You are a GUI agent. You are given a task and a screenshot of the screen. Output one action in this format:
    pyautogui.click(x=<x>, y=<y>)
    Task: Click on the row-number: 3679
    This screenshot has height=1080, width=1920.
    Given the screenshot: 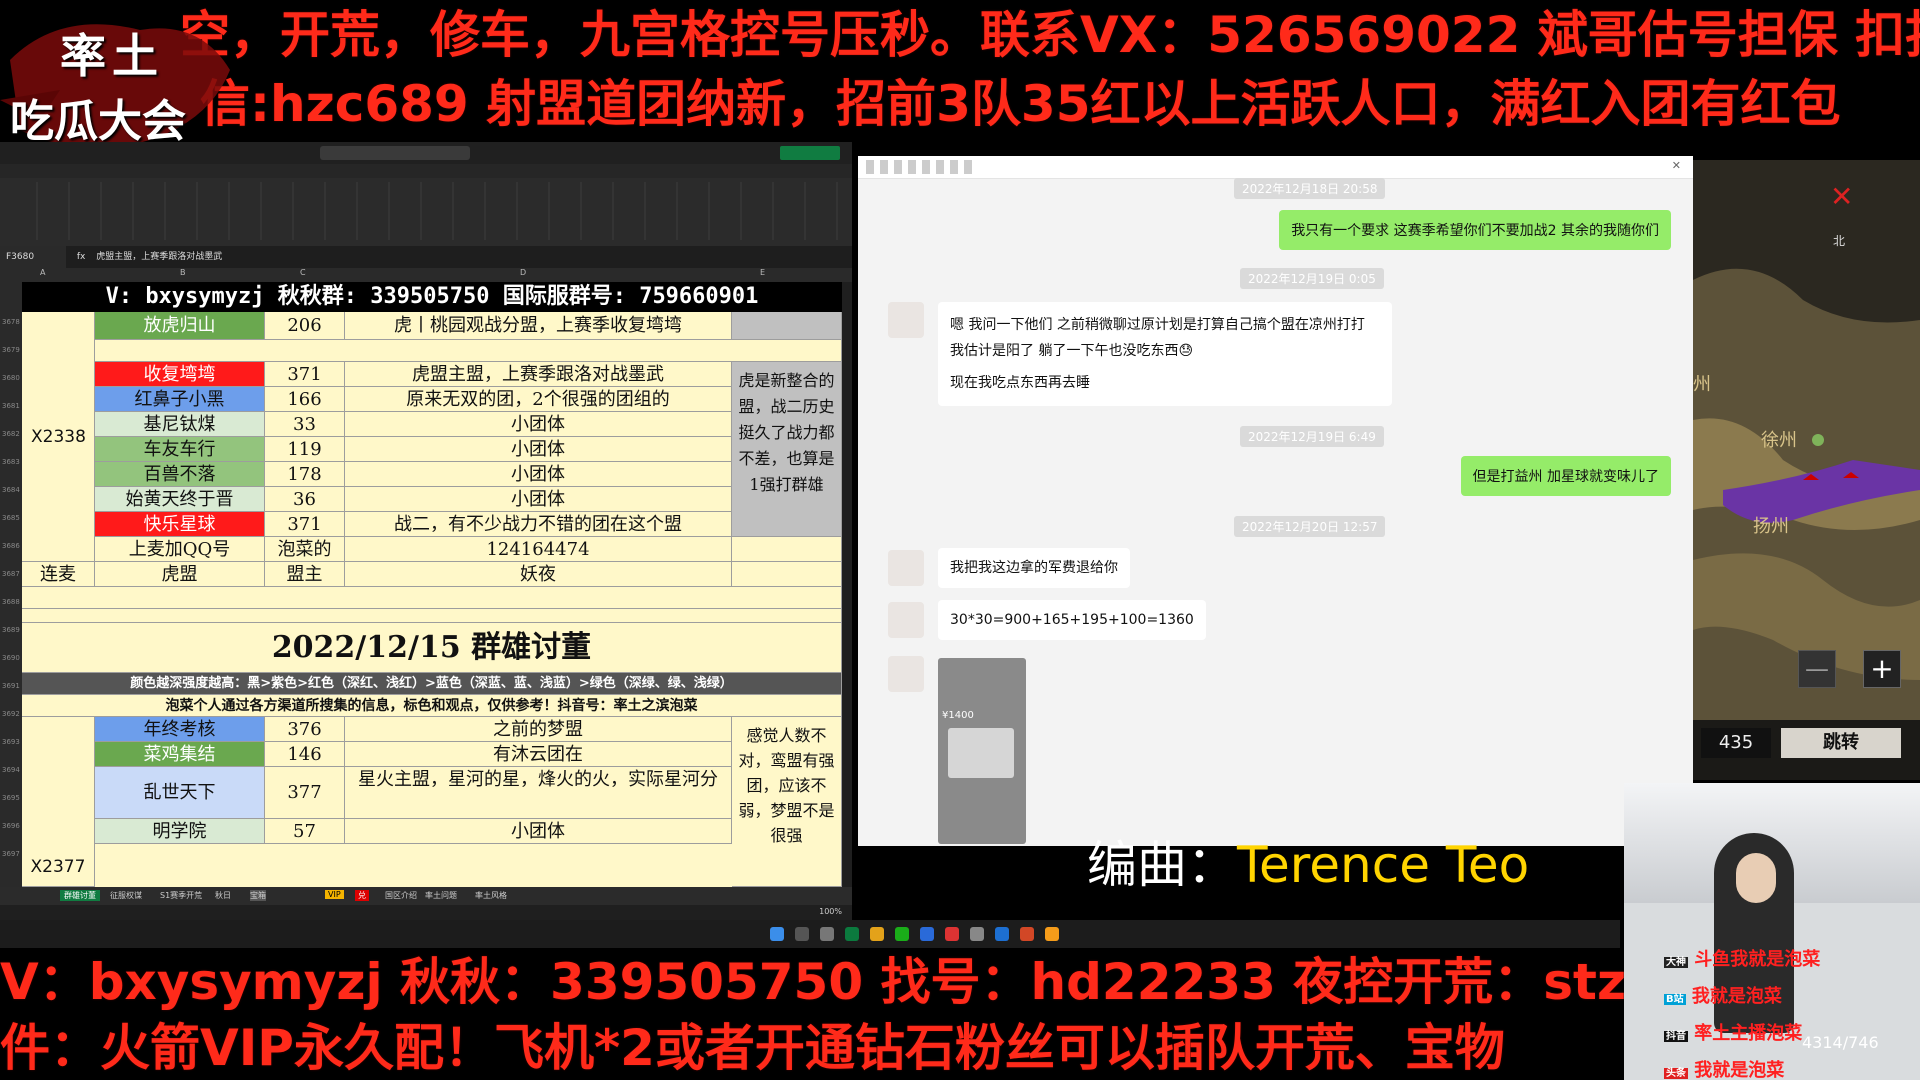 What is the action you would take?
    pyautogui.click(x=11, y=350)
    